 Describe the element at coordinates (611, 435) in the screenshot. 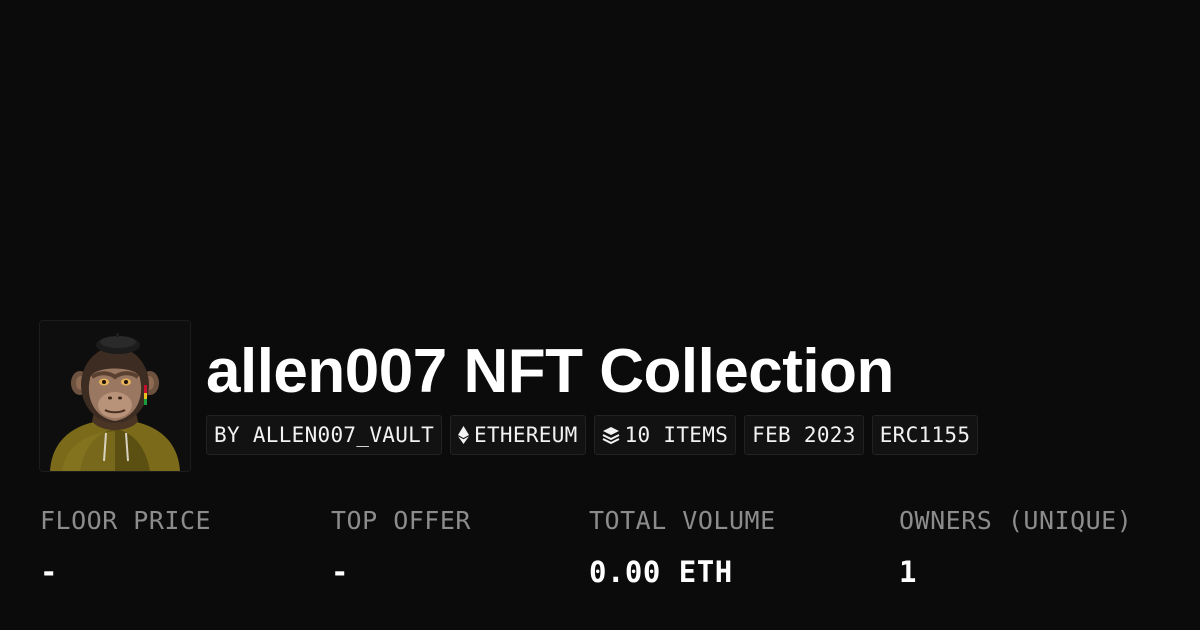

I see `layers-icon` at that location.